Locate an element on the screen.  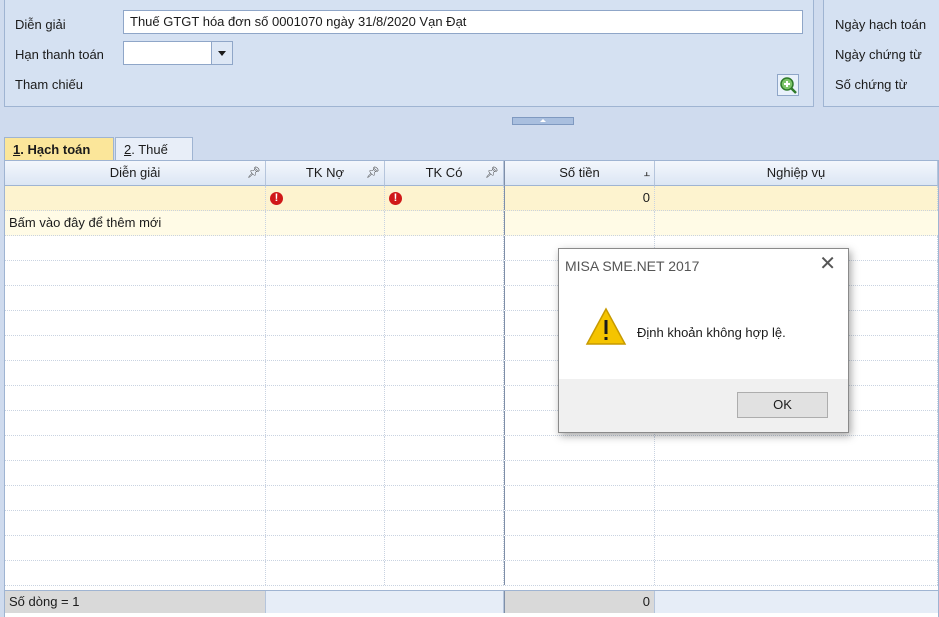
column-header-description: Diễn giải 📌︎ is located at coordinates (135, 173).